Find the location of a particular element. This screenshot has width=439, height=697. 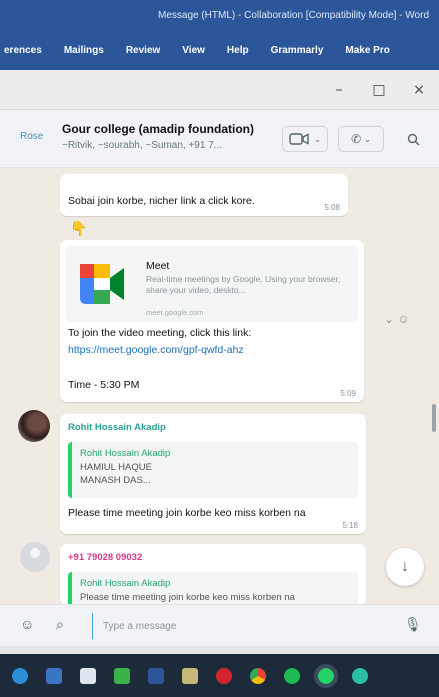

scroll-to-bottom-button: ↓ is located at coordinates (405, 567).